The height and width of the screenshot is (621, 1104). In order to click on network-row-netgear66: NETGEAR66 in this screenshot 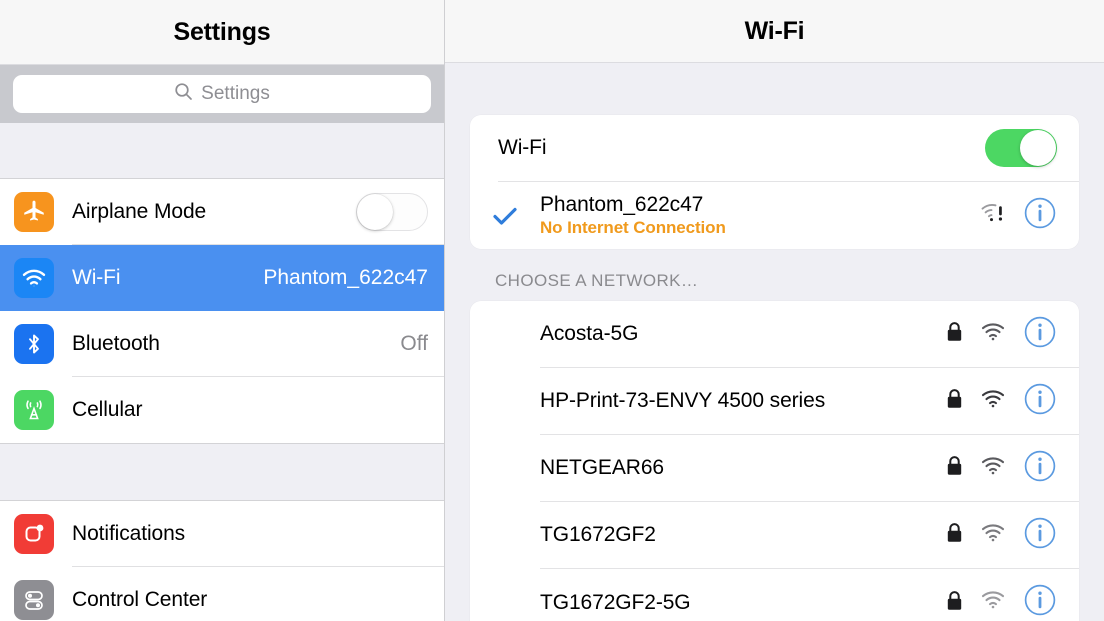, I will do `click(774, 468)`.